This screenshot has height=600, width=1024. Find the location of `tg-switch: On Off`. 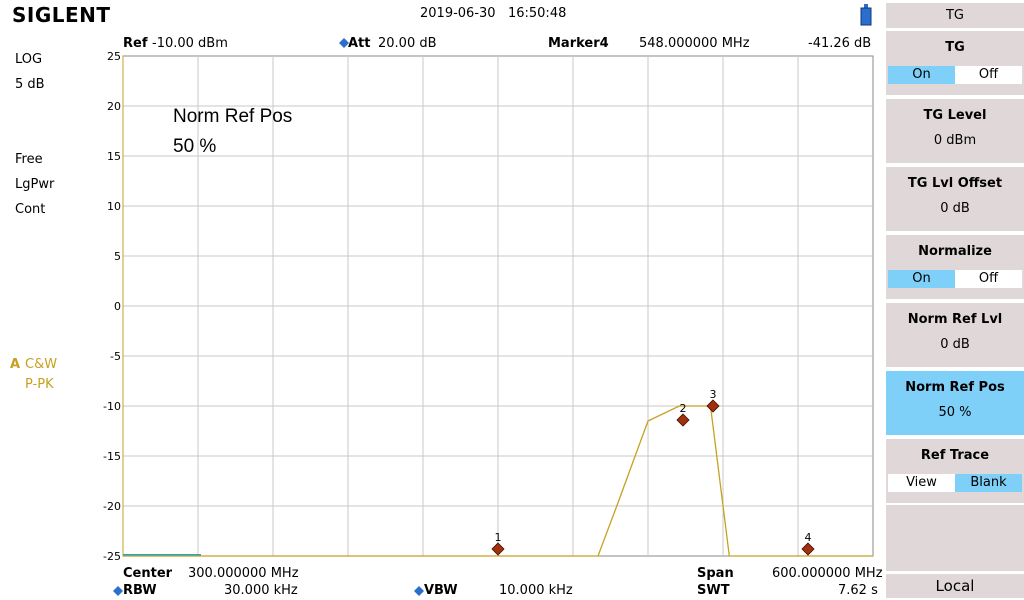

tg-switch: On Off is located at coordinates (955, 75).